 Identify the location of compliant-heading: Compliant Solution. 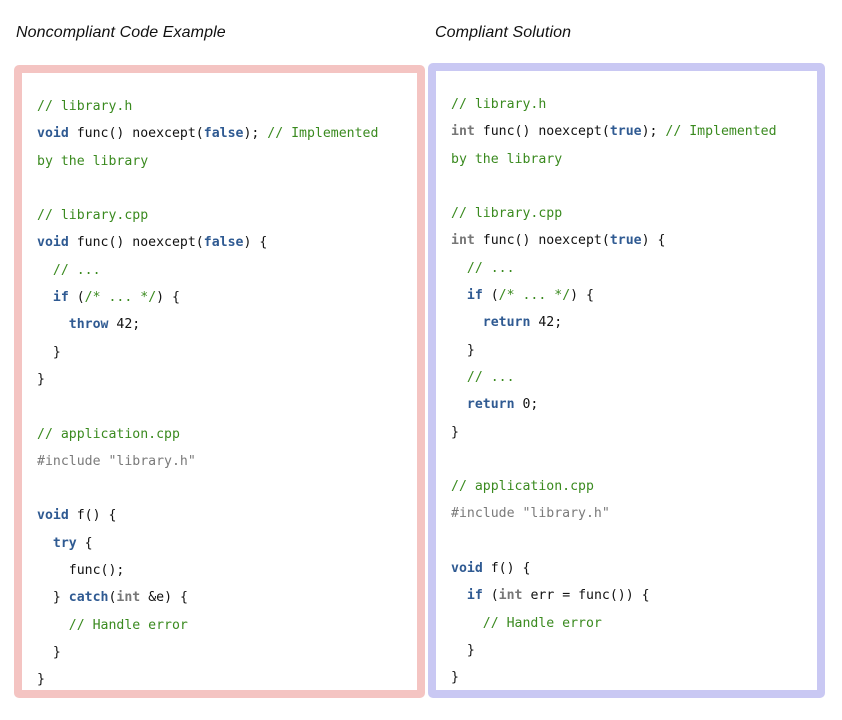
(503, 32).